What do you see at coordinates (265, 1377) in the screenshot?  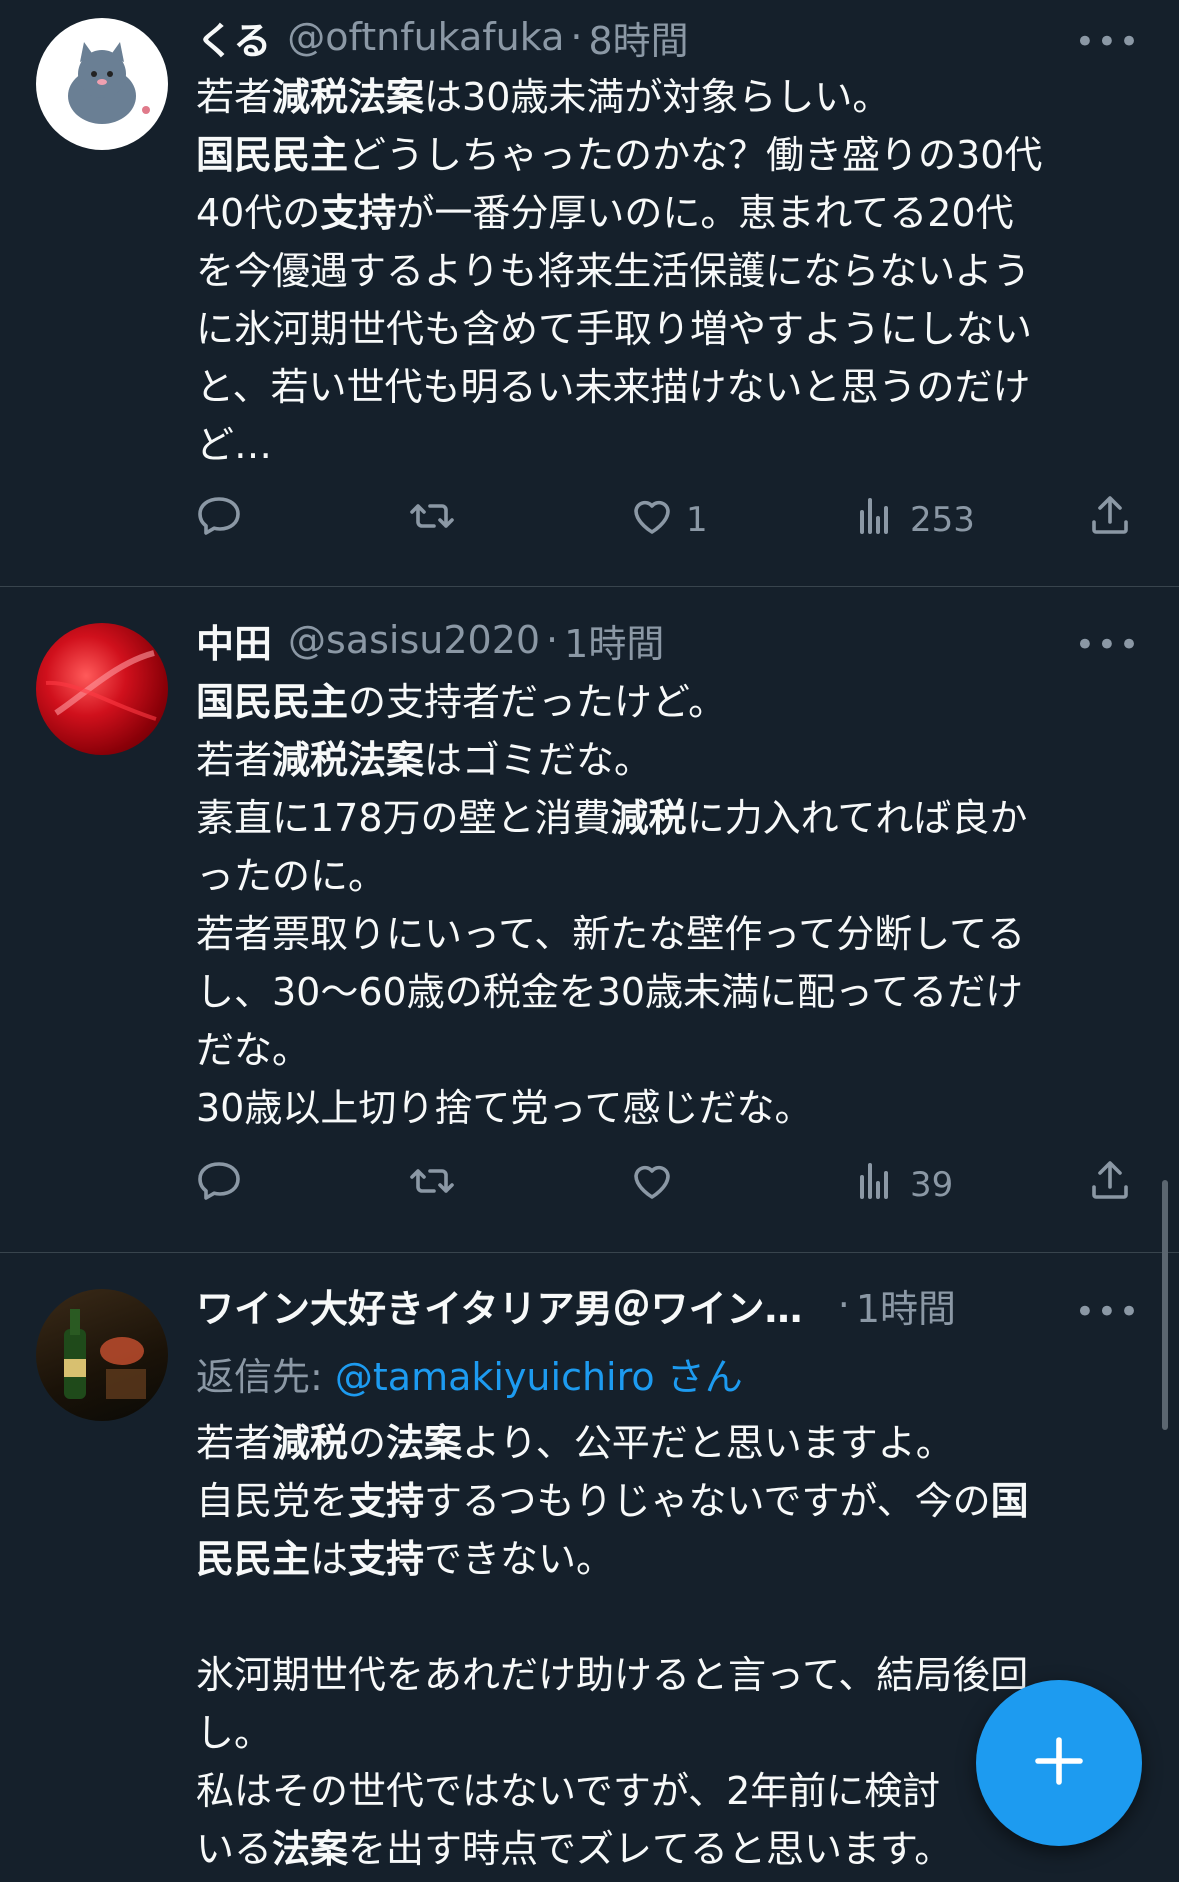 I see `reply-prefix: 返信先:` at bounding box center [265, 1377].